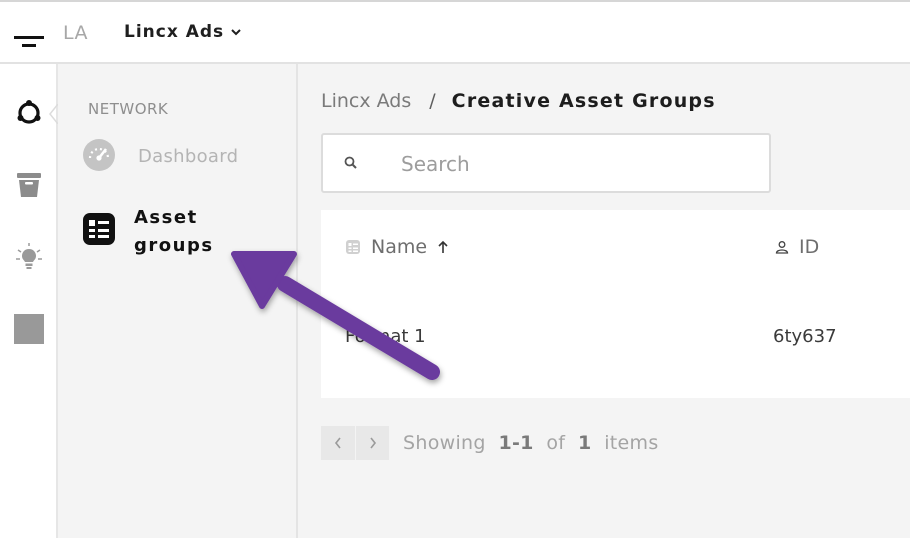 This screenshot has height=538, width=910. I want to click on pagination-range-end: 1, so click(527, 443).